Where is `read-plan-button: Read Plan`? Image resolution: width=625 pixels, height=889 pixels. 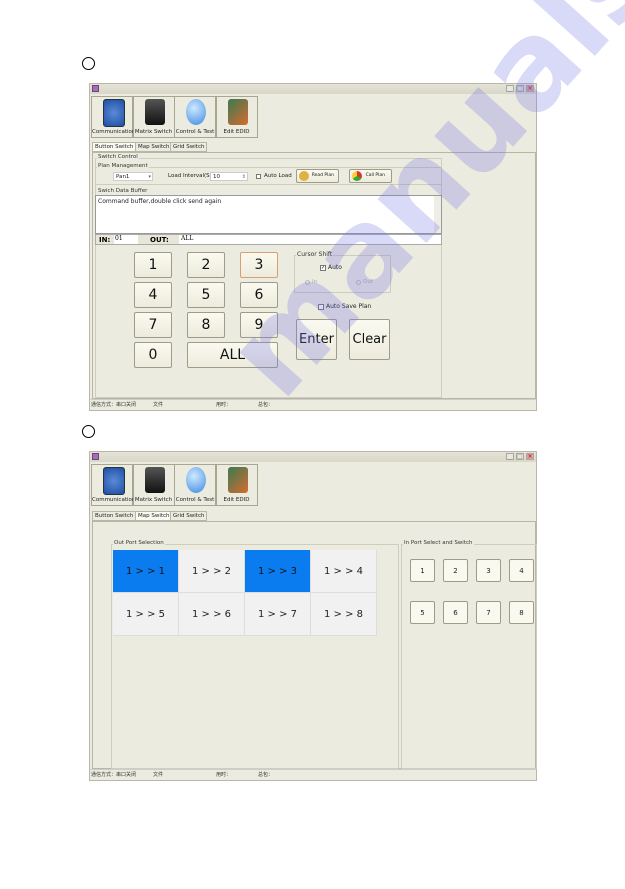 read-plan-button: Read Plan is located at coordinates (317, 176).